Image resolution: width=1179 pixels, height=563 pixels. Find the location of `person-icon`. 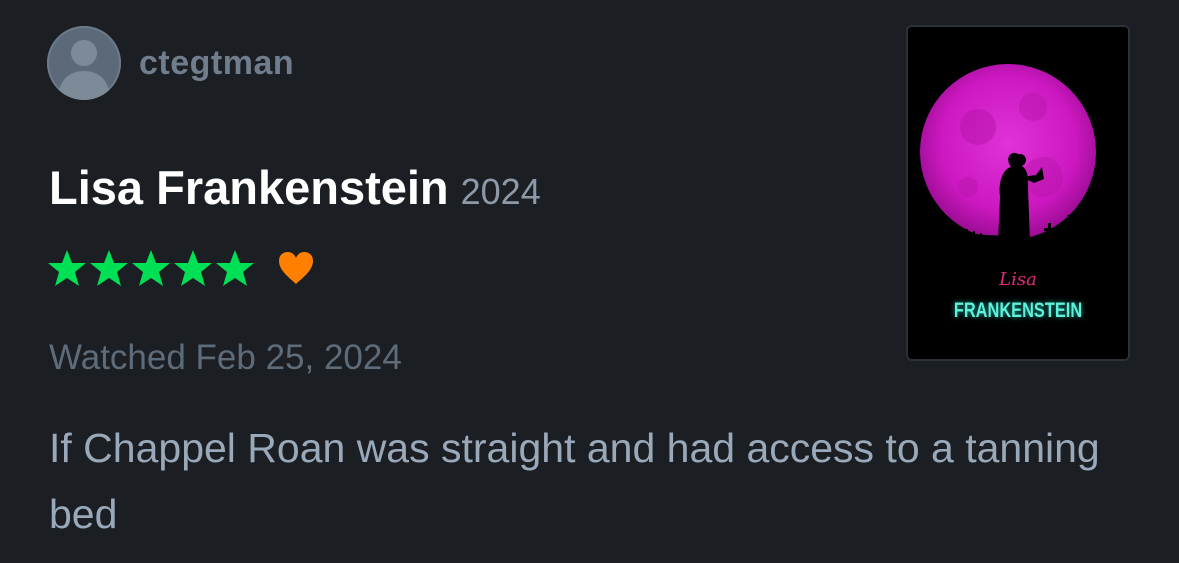

person-icon is located at coordinates (84, 70).